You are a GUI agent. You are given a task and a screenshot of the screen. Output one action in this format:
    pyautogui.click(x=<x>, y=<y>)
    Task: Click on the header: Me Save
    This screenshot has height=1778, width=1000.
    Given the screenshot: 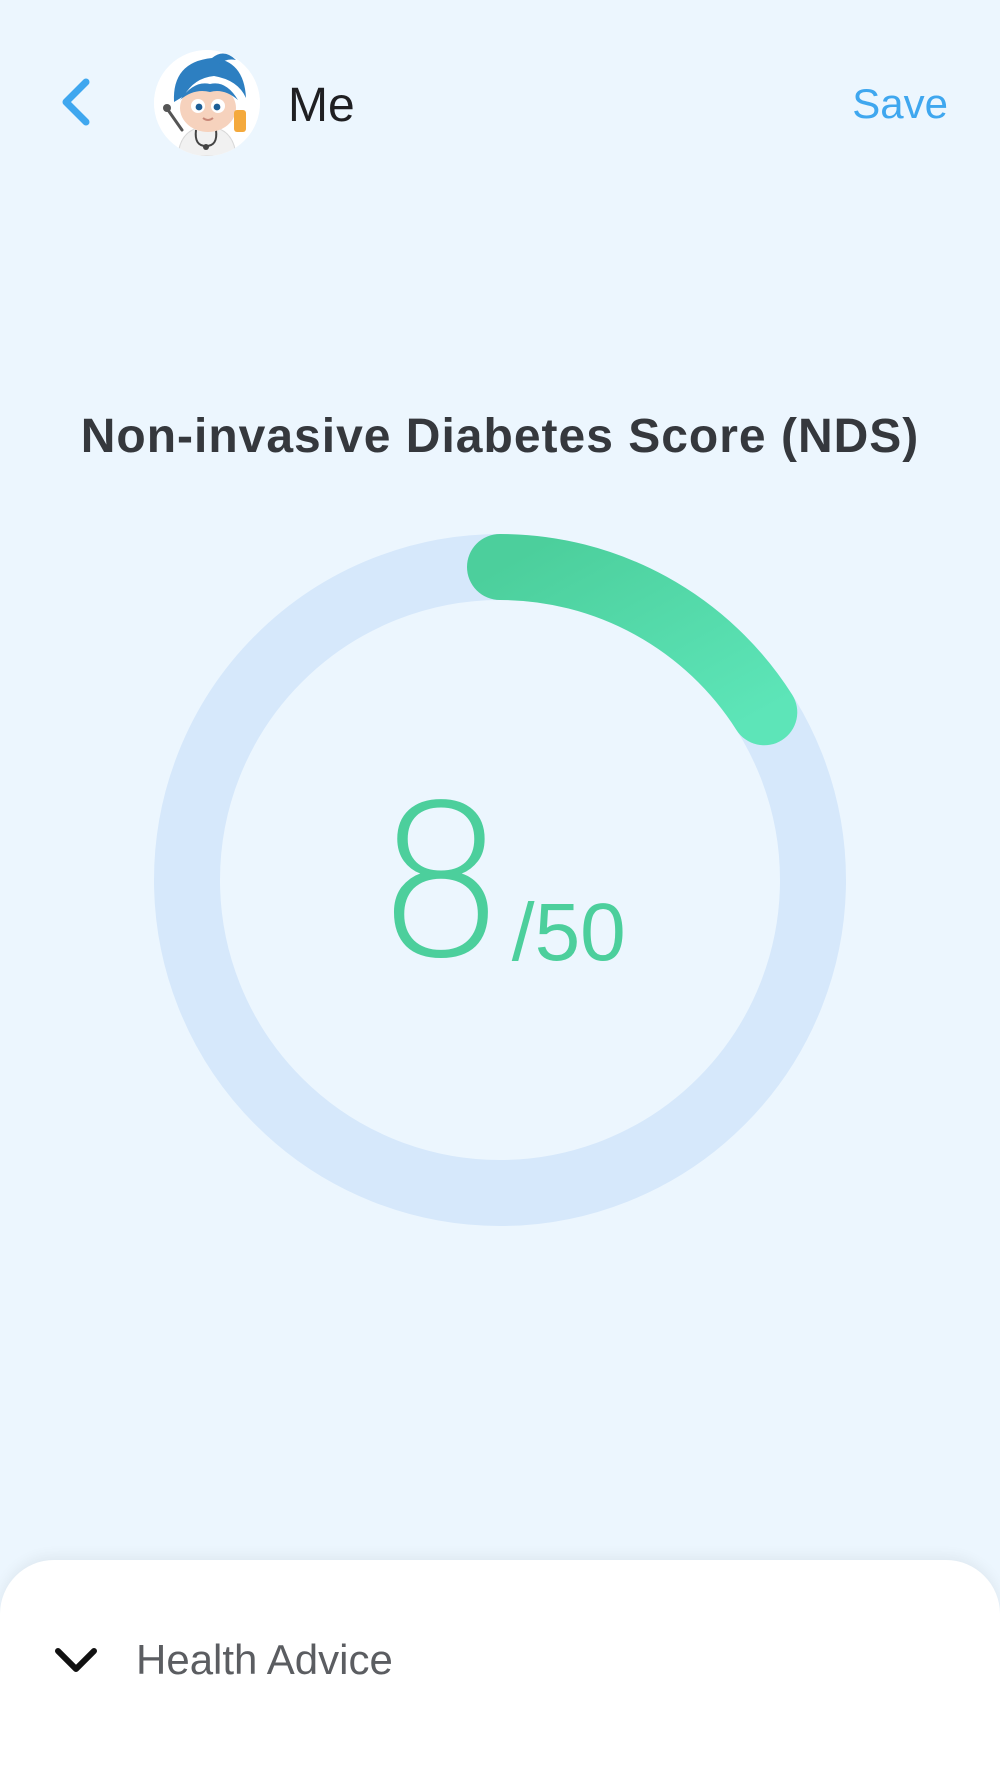 What is the action you would take?
    pyautogui.click(x=500, y=105)
    